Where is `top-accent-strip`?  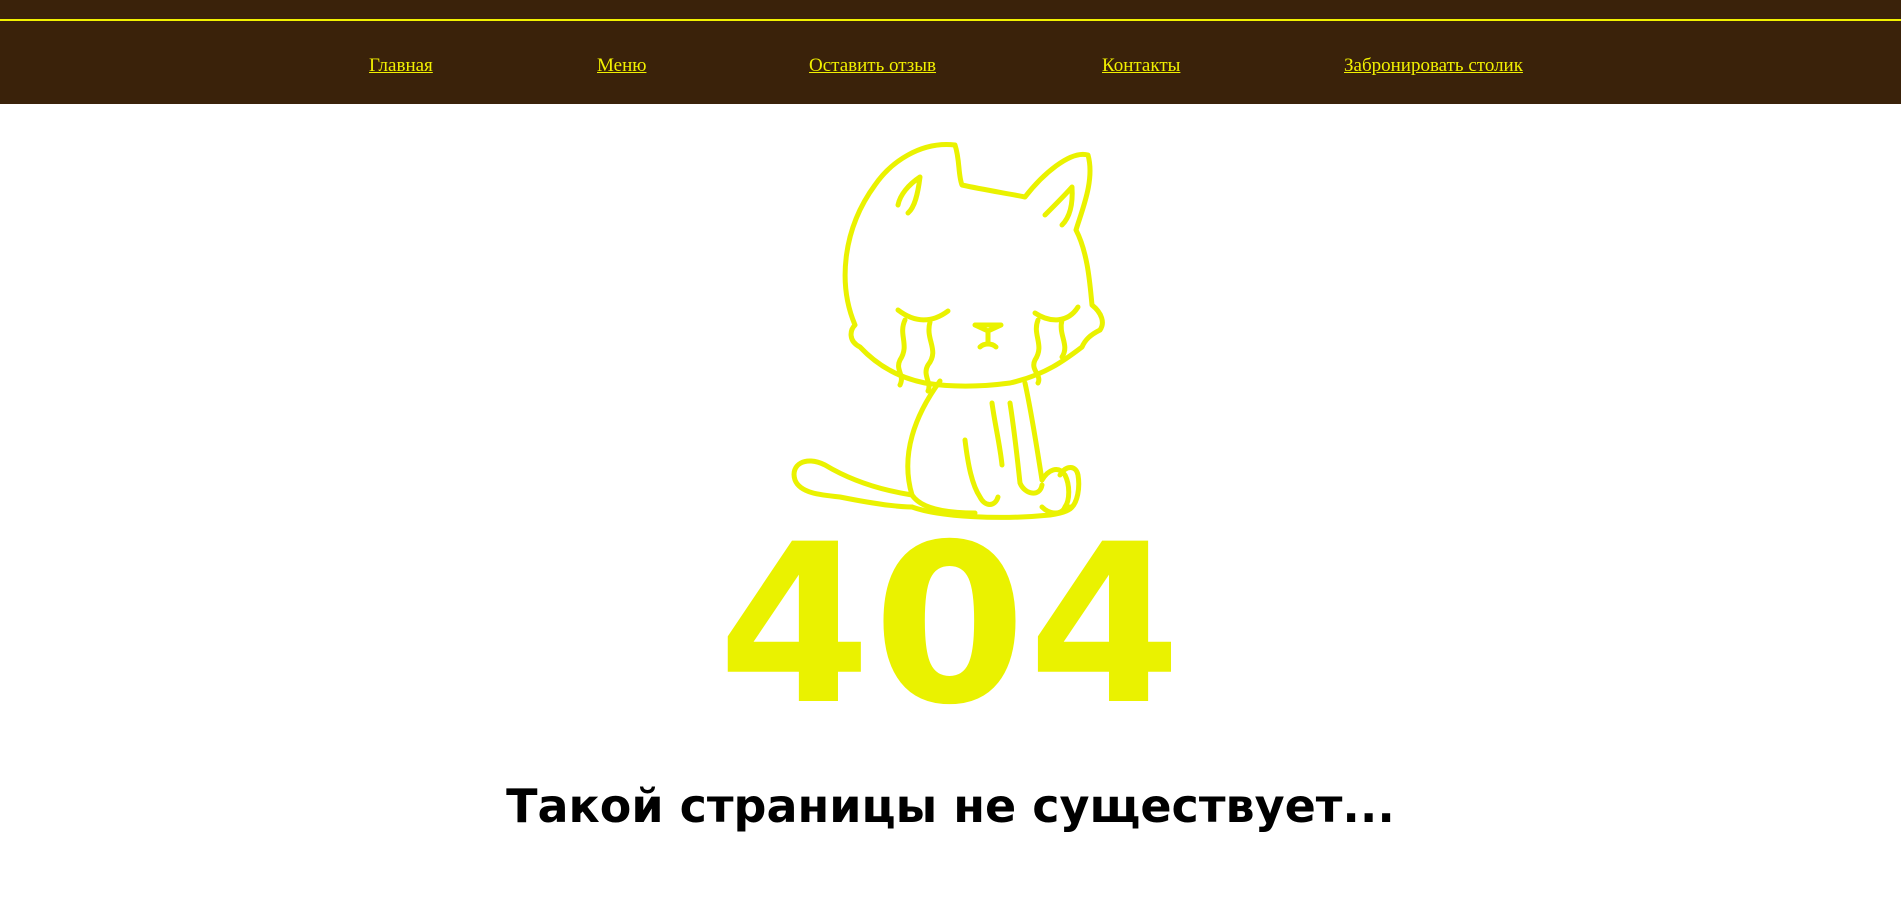 top-accent-strip is located at coordinates (950, 10).